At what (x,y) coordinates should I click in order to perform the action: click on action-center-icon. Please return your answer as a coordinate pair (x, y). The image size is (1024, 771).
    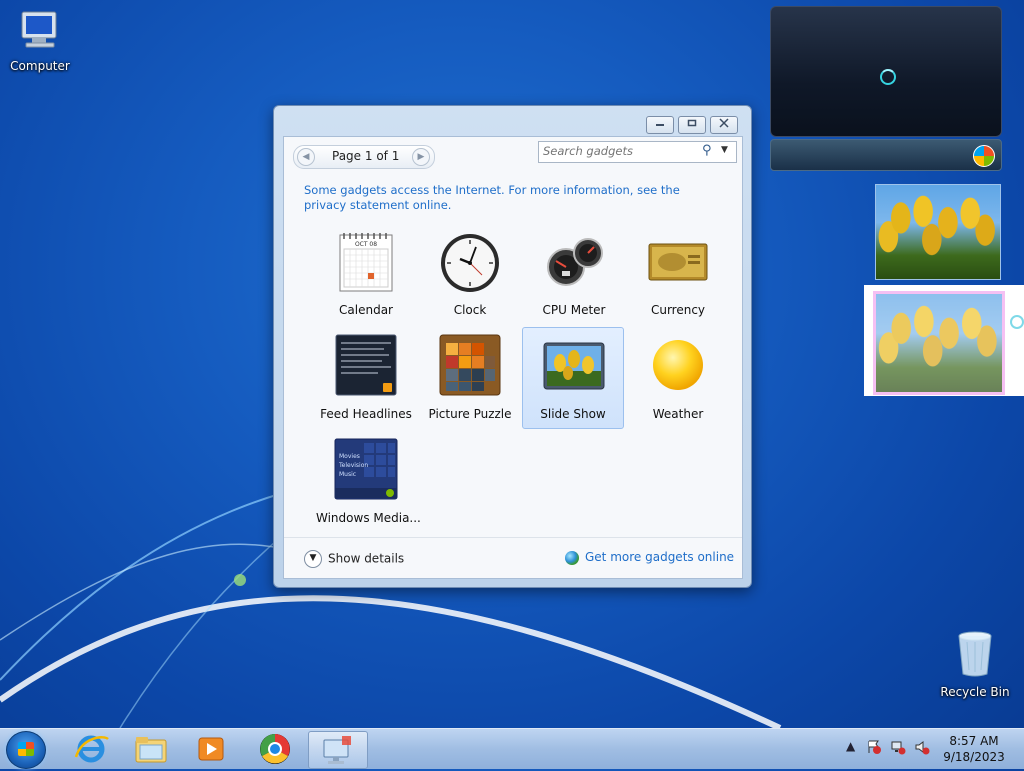
    Looking at the image, I should click on (874, 748).